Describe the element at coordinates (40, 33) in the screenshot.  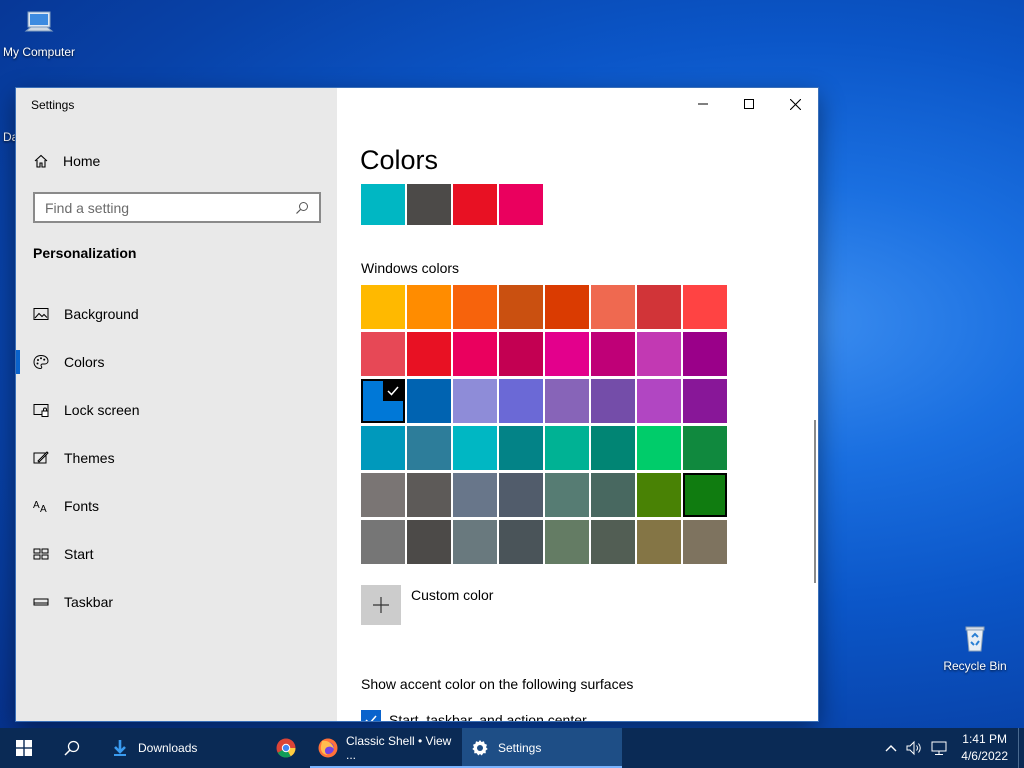
I see `desktop-icon-my-computer: My Computer` at that location.